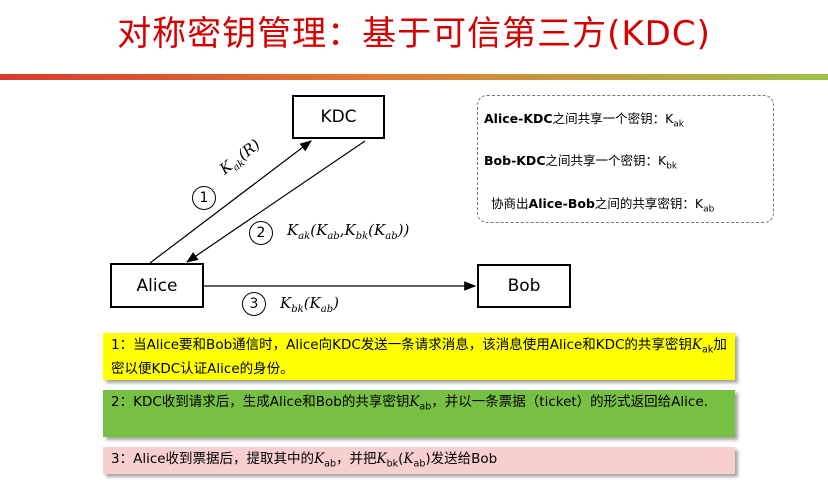  I want to click on step-number-3: 3, so click(254, 304).